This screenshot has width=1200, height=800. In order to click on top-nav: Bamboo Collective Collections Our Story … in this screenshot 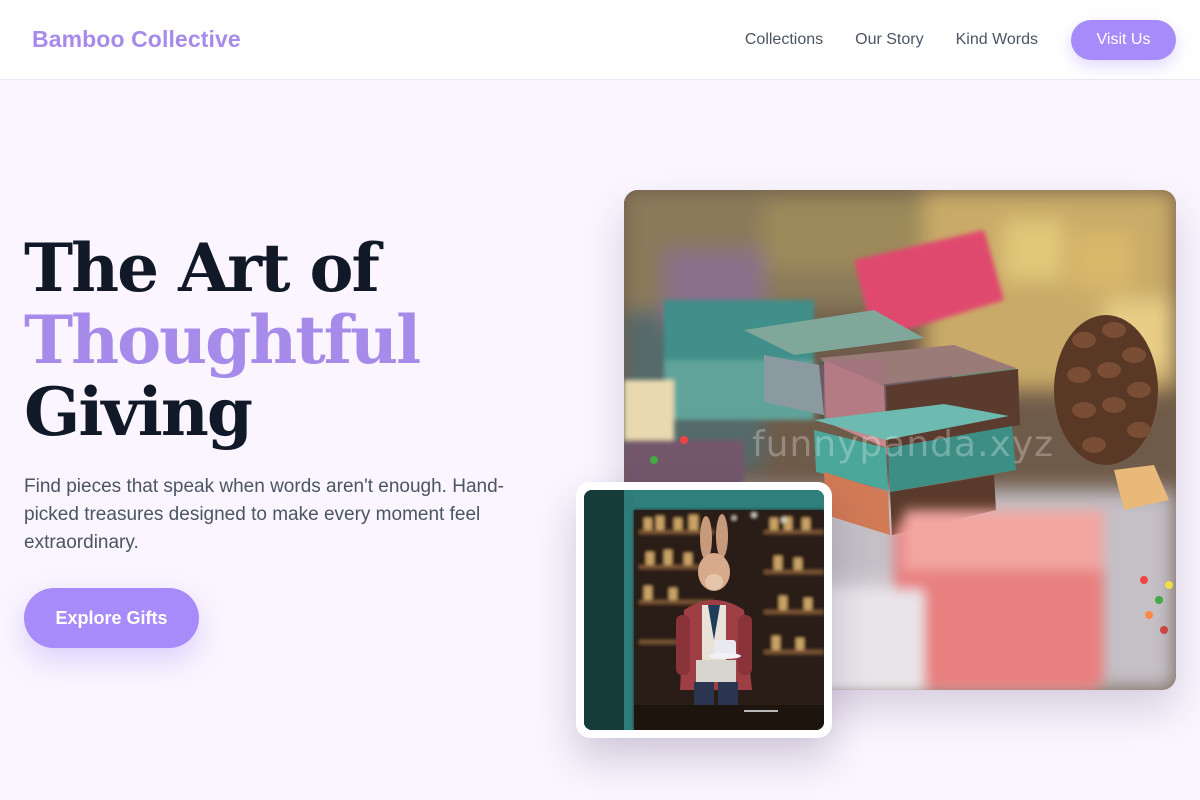, I will do `click(600, 40)`.